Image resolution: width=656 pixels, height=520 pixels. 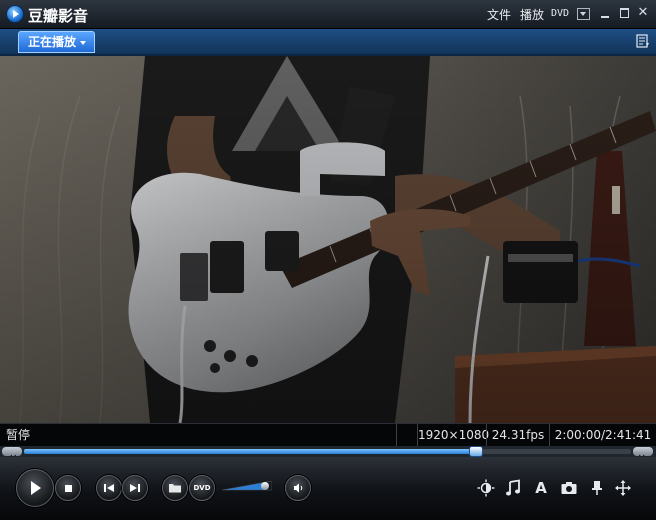 I want to click on brightness-icon, so click(x=486, y=488).